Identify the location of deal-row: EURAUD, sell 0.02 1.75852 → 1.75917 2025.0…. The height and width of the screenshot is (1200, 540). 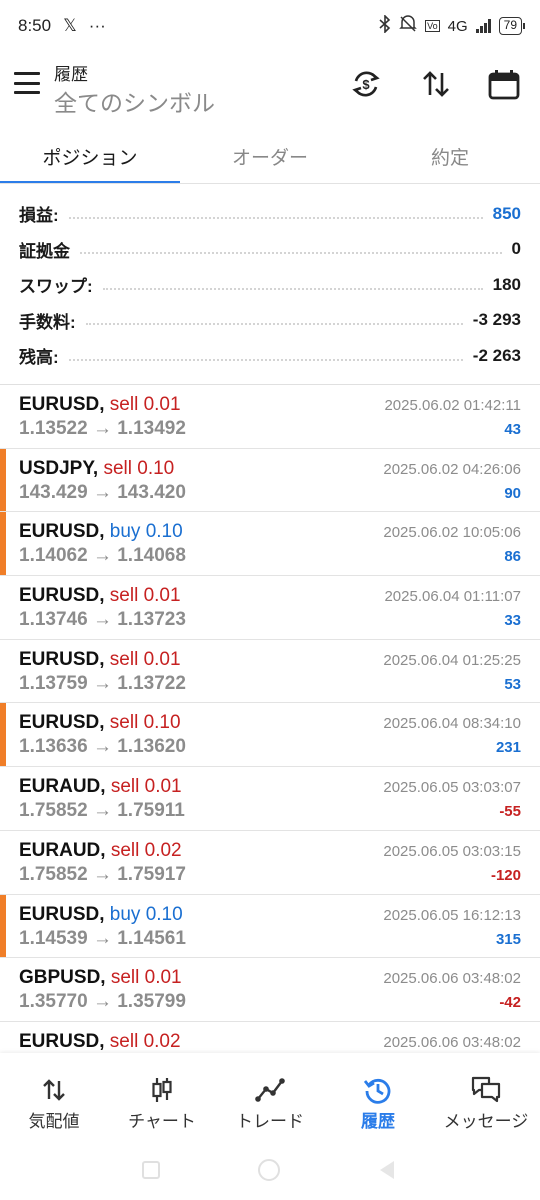
(270, 863).